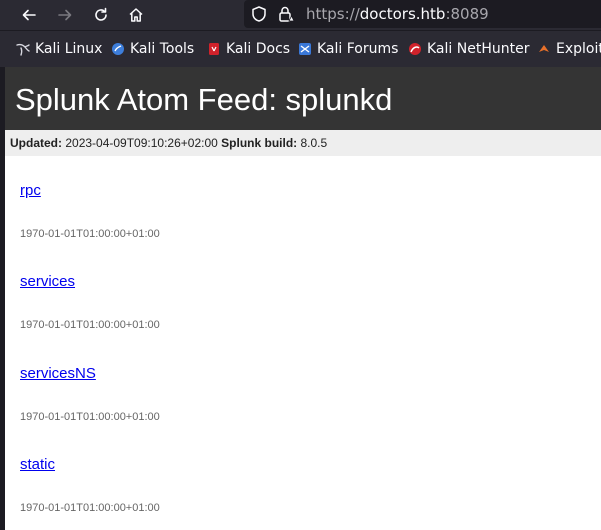 The width and height of the screenshot is (601, 530). I want to click on bookmark-kali-docs: Kali Docs, so click(248, 49).